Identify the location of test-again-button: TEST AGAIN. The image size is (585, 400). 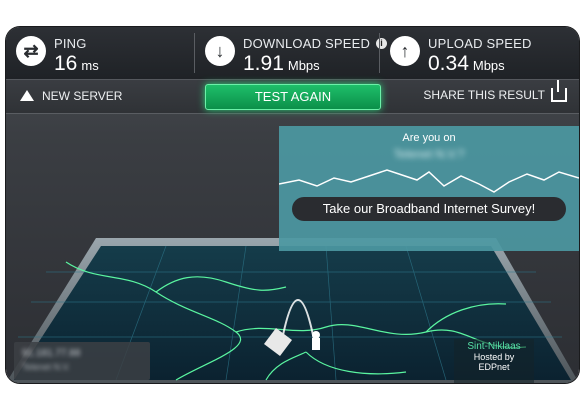
(293, 97).